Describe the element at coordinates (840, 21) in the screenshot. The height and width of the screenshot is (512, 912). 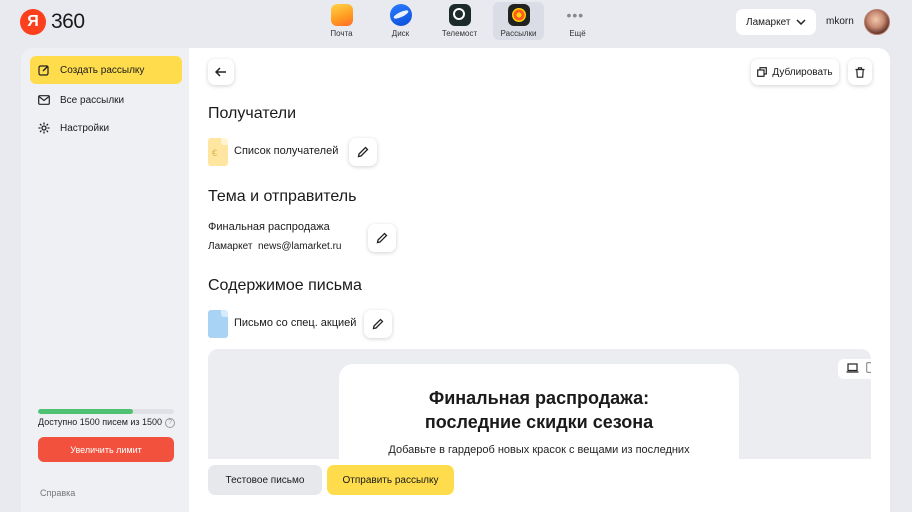
I see `username: mkorn` at that location.